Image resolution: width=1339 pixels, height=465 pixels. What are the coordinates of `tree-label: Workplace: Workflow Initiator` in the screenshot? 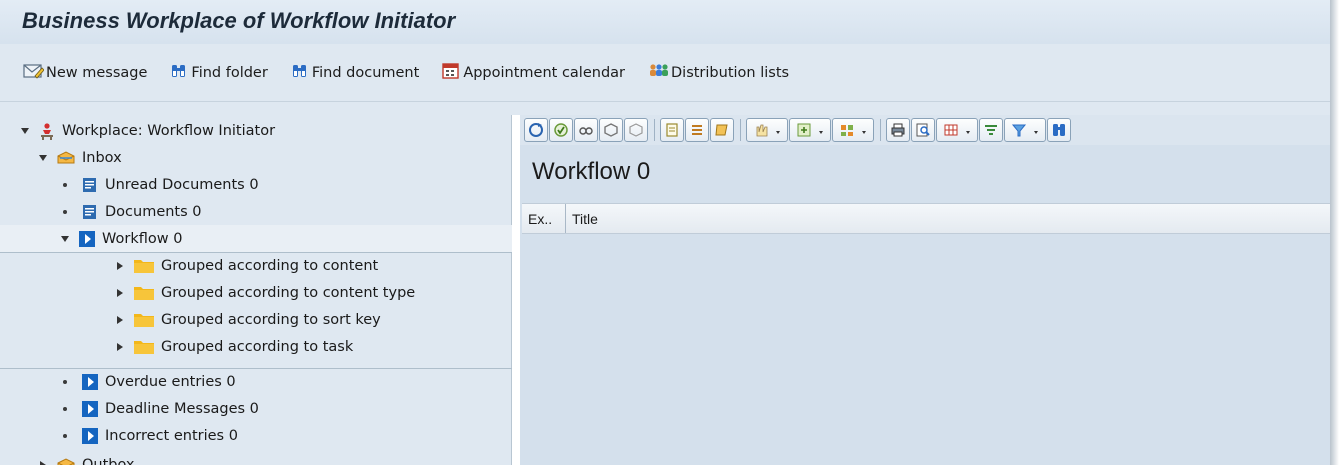 It's located at (169, 130).